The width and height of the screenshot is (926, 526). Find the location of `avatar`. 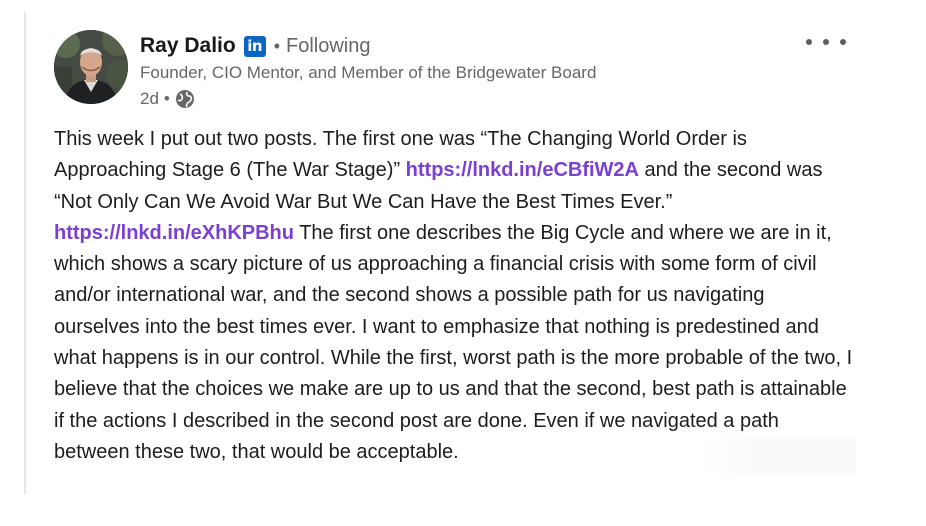

avatar is located at coordinates (91, 67).